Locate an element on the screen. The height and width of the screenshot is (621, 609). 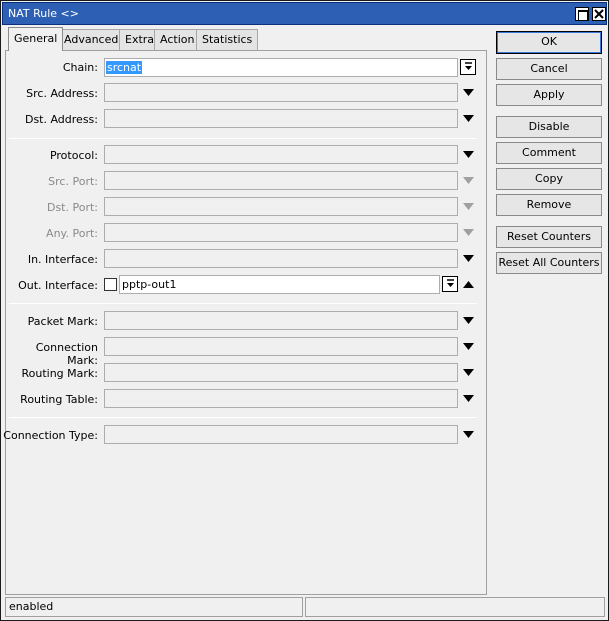
connection-type-field is located at coordinates (281, 434).